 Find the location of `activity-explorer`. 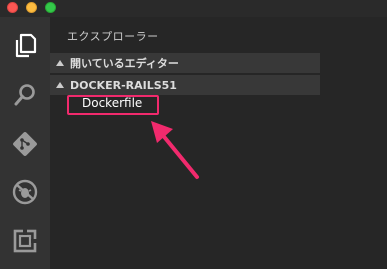

activity-explorer is located at coordinates (25, 45).